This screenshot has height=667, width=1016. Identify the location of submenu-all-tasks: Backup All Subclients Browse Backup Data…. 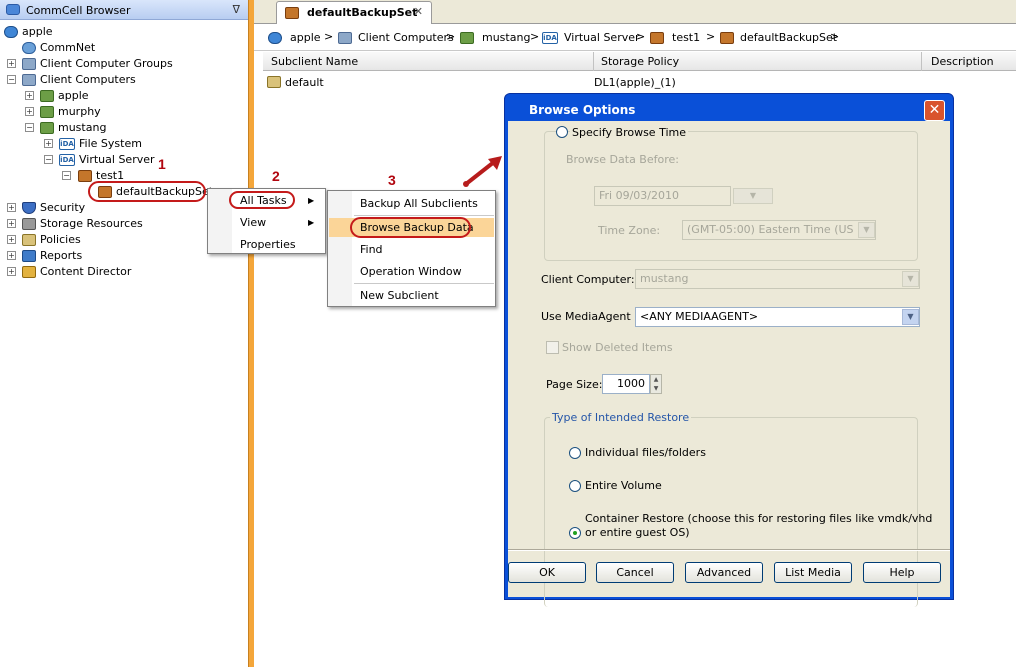
(411, 248).